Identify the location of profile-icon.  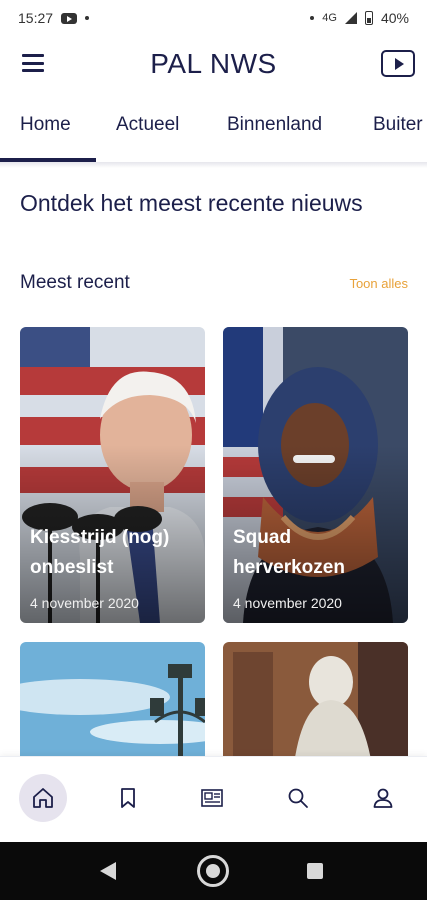
(383, 798).